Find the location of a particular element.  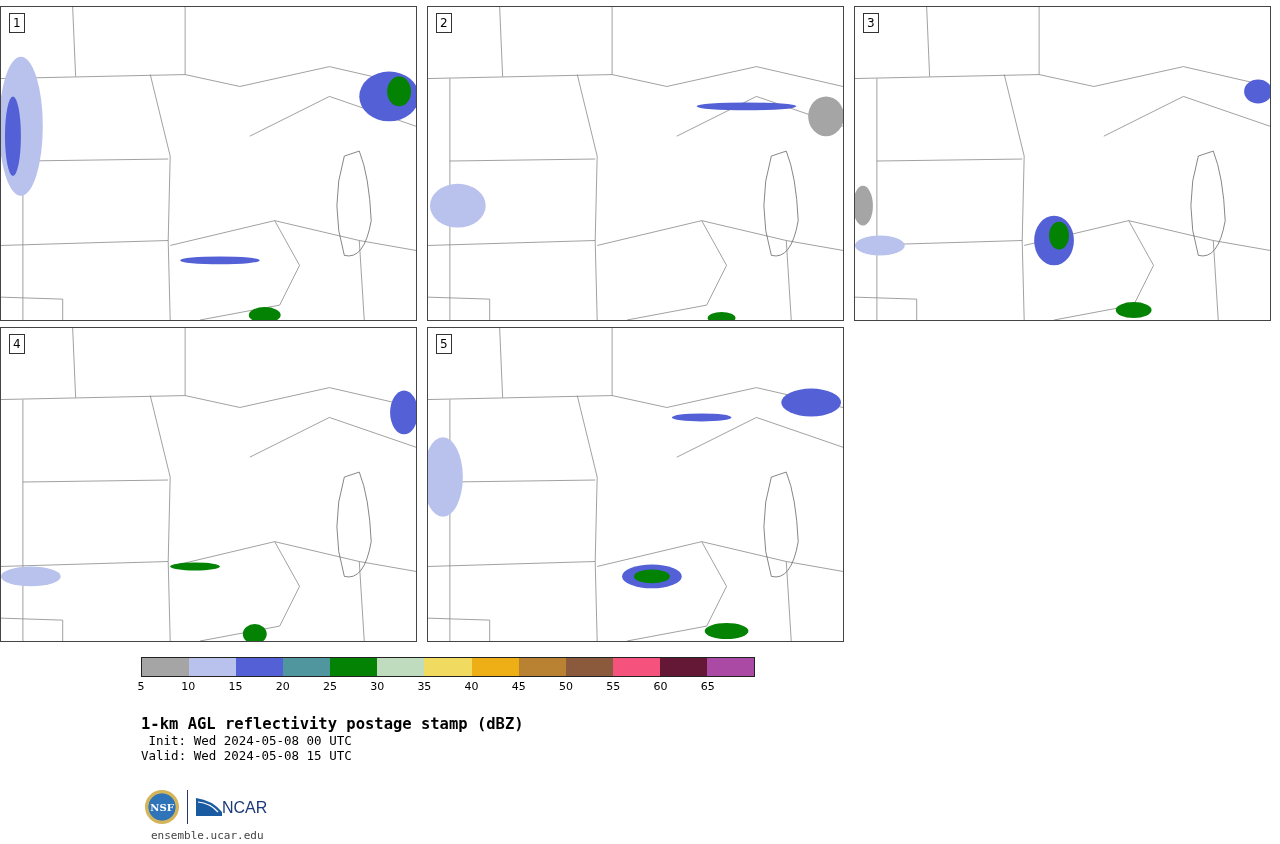

tick-label: 5 is located at coordinates (141, 686).